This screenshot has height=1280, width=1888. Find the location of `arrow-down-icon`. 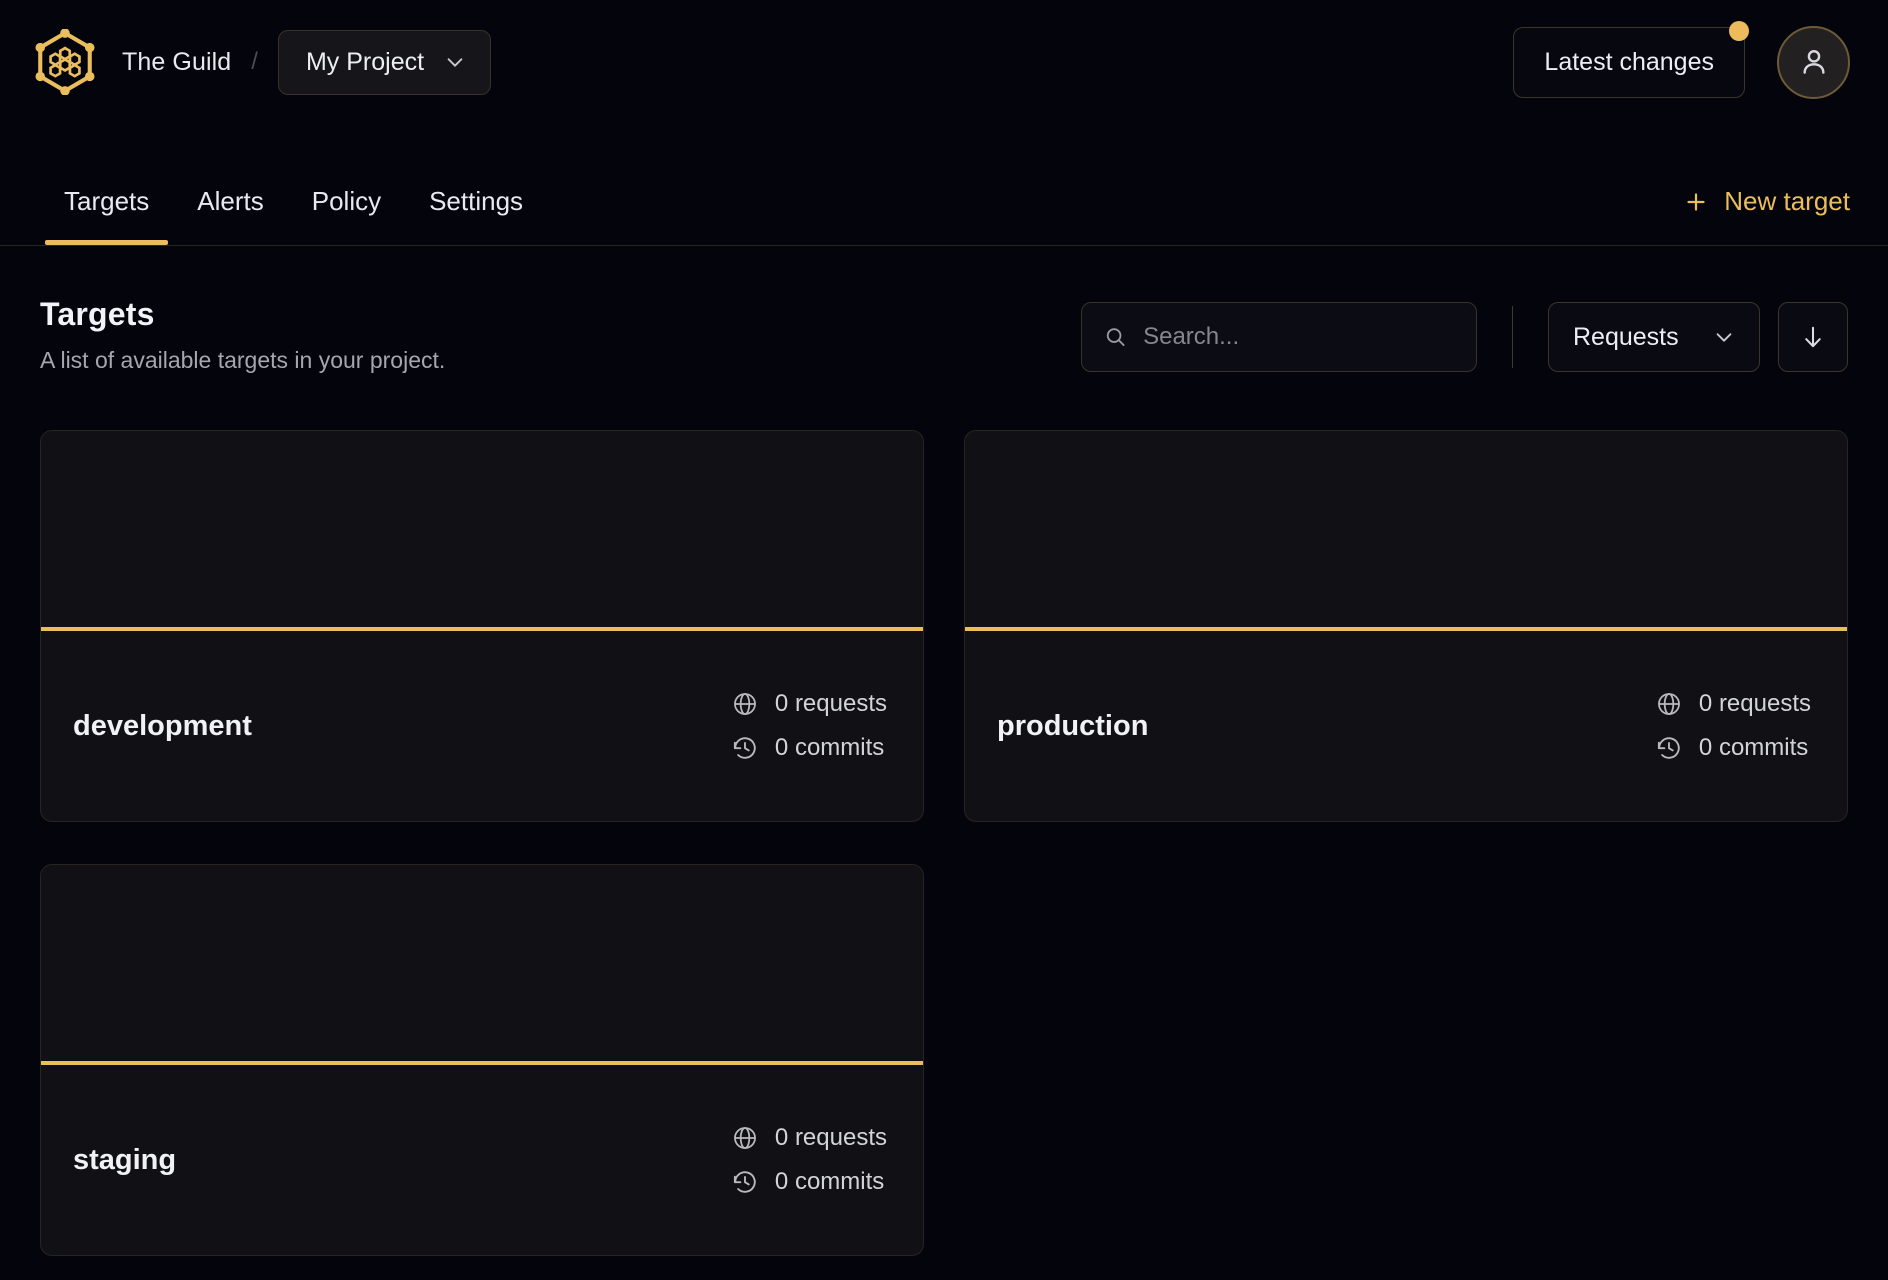

arrow-down-icon is located at coordinates (1813, 337).